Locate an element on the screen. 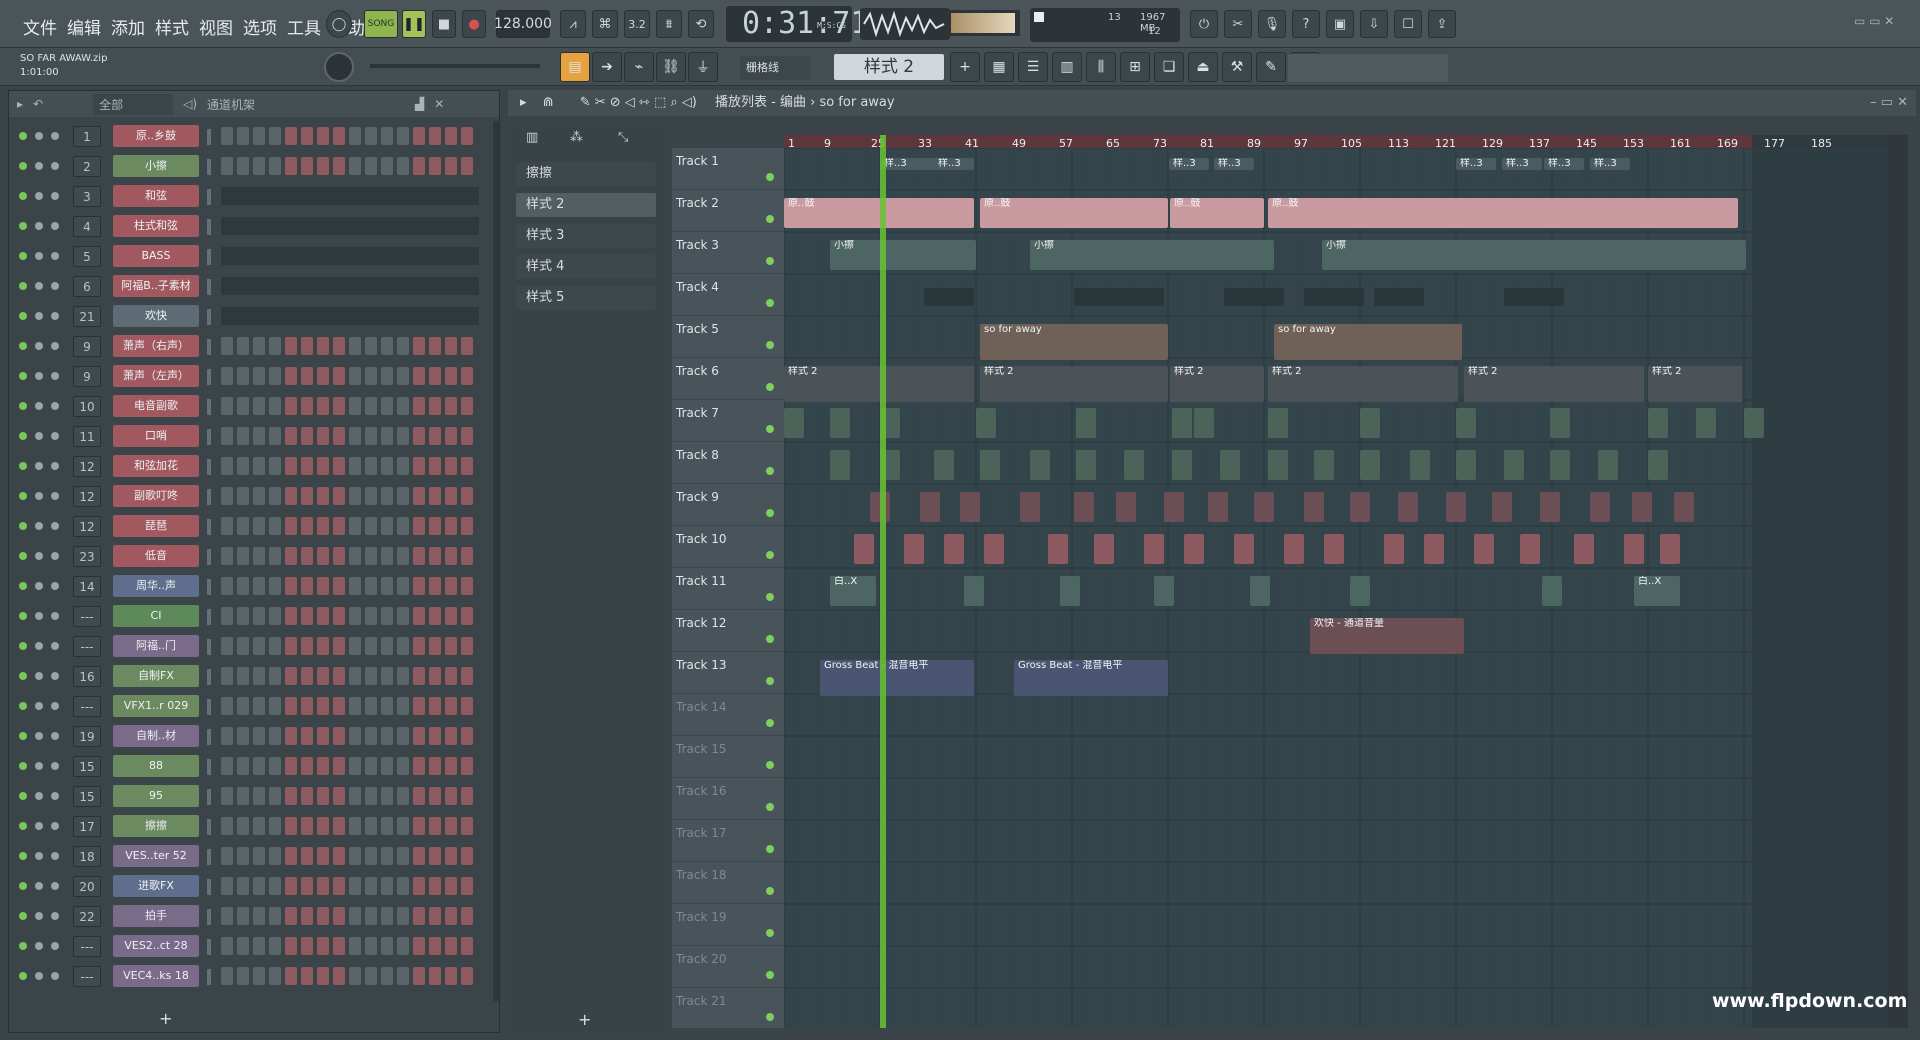 Image resolution: width=1920 pixels, height=1040 pixels. stamp-icon: ⏚ is located at coordinates (703, 67).